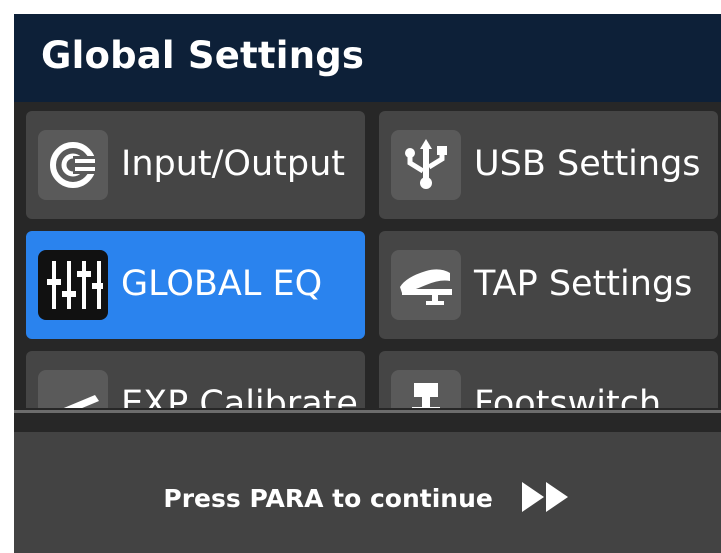 The width and height of the screenshot is (721, 553). I want to click on continue-prompt-text: Press PARA to continue, so click(328, 498).